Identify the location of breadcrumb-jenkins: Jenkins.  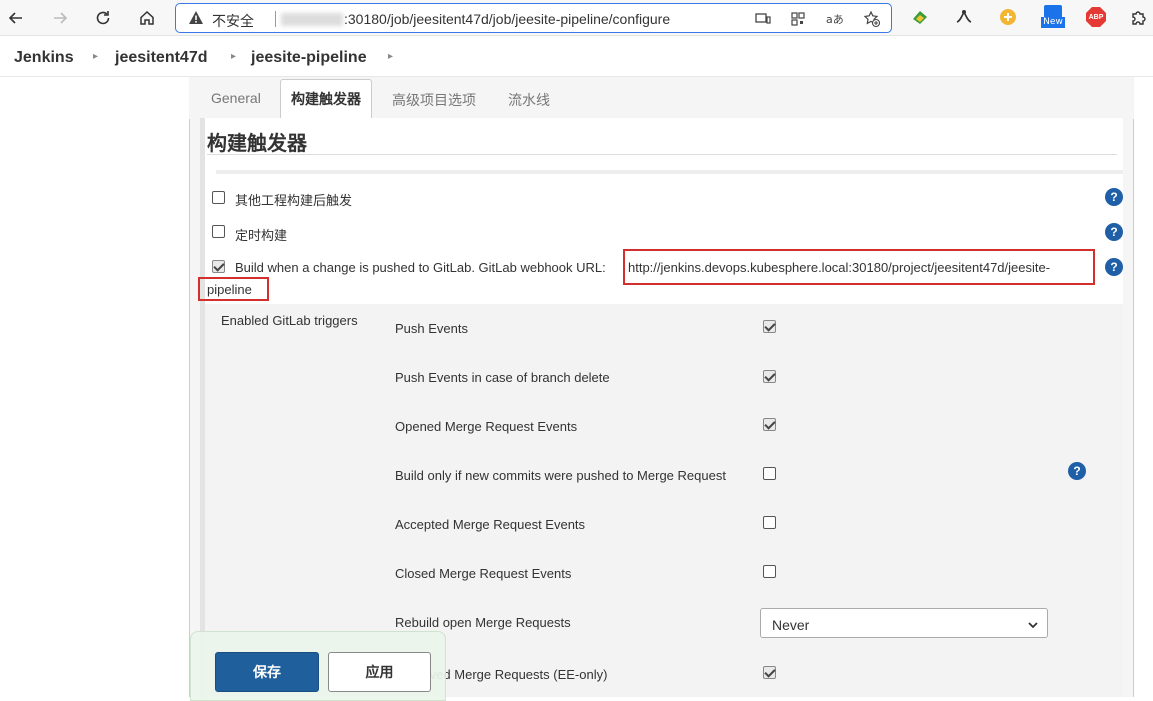
(44, 58).